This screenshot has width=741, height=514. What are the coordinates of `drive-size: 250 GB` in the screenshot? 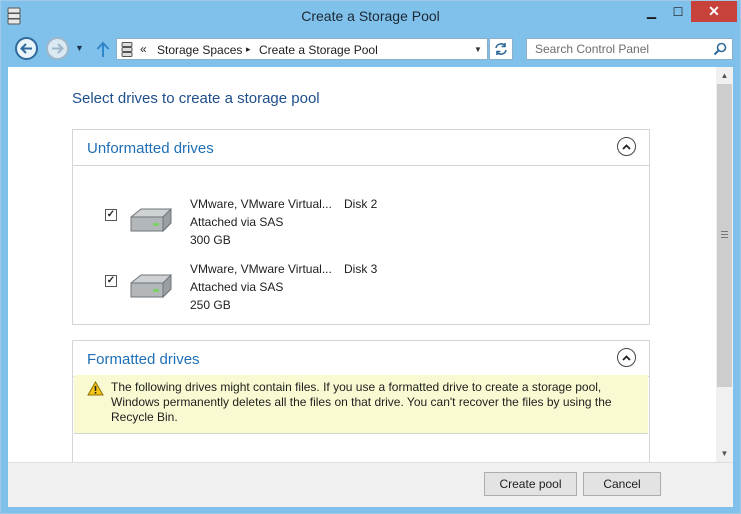 It's located at (210, 305).